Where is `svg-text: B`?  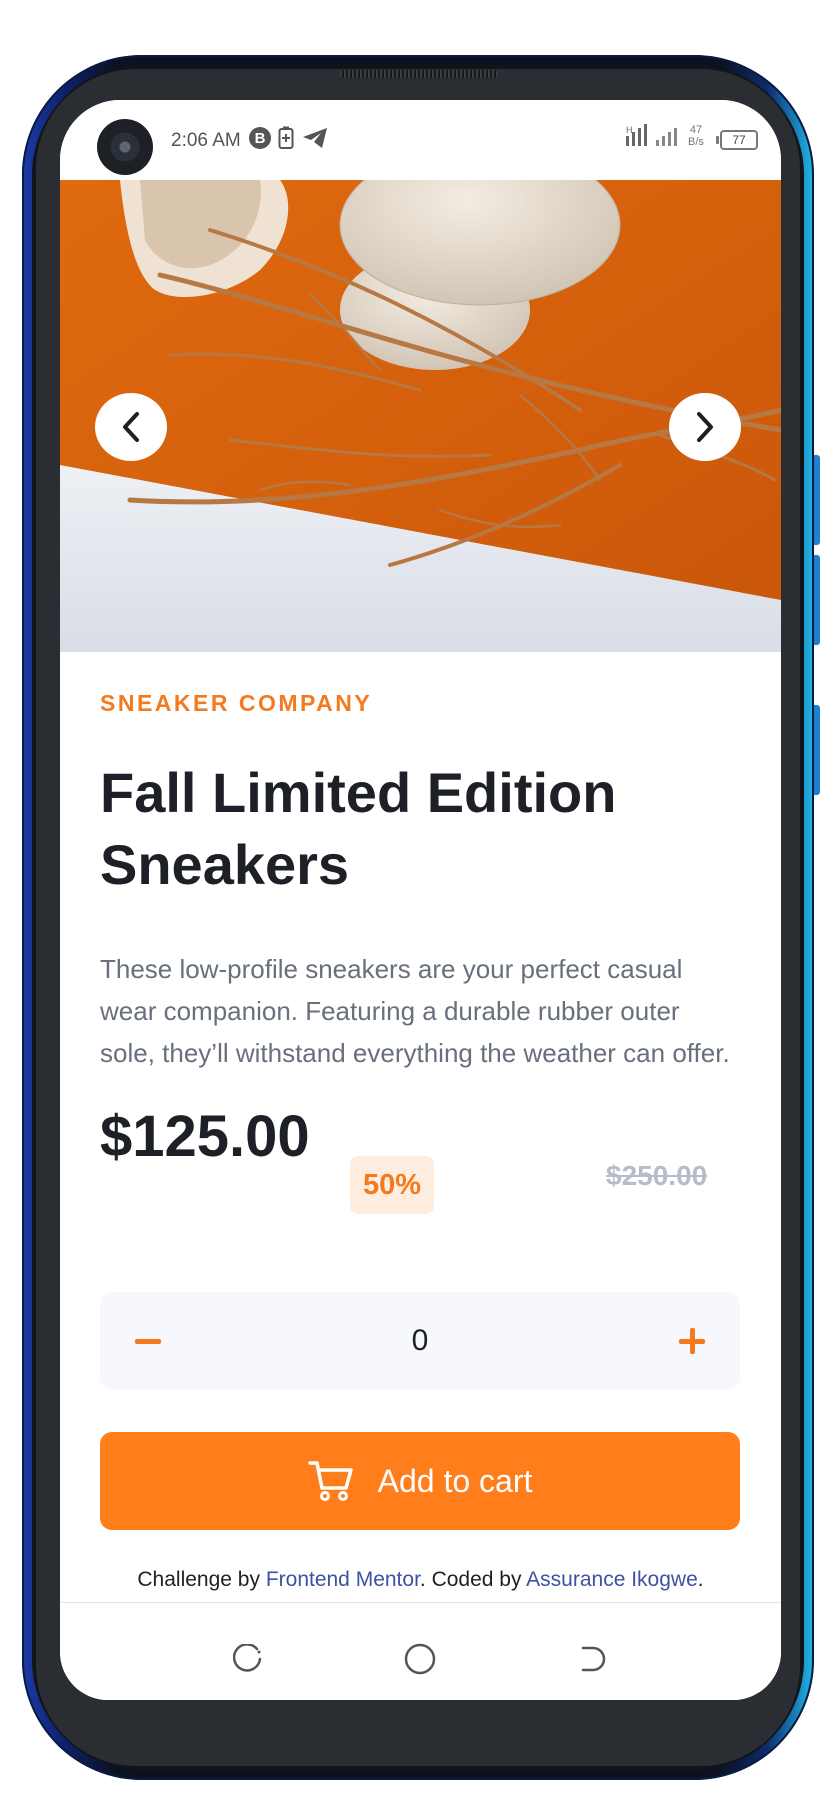
svg-text: B is located at coordinates (260, 138).